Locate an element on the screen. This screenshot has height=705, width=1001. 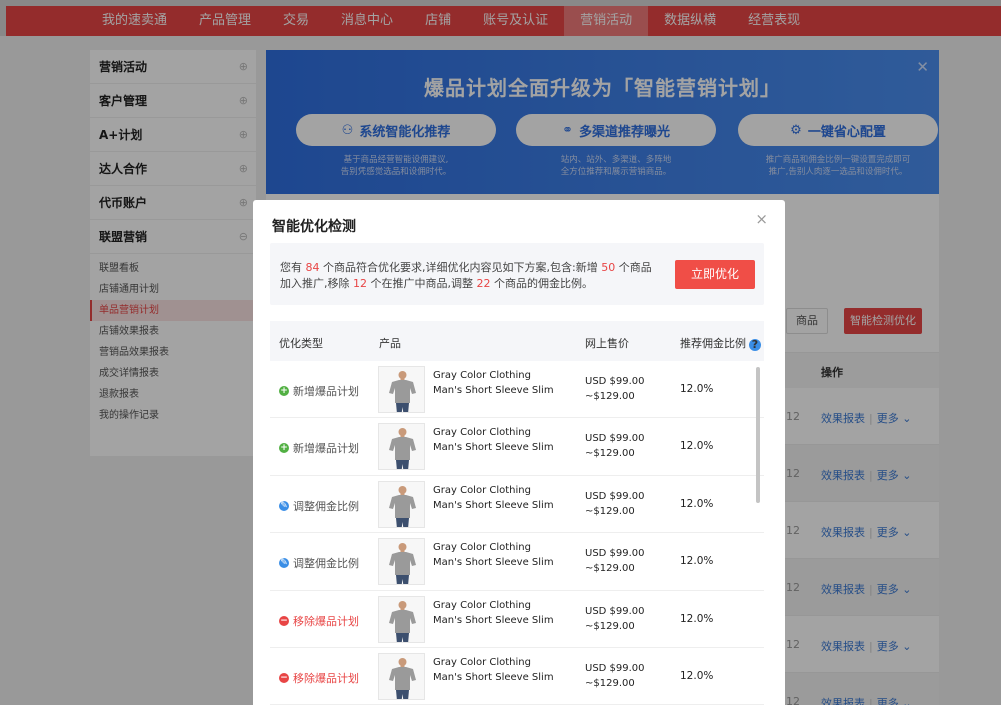
scrollbar is located at coordinates (758, 435).